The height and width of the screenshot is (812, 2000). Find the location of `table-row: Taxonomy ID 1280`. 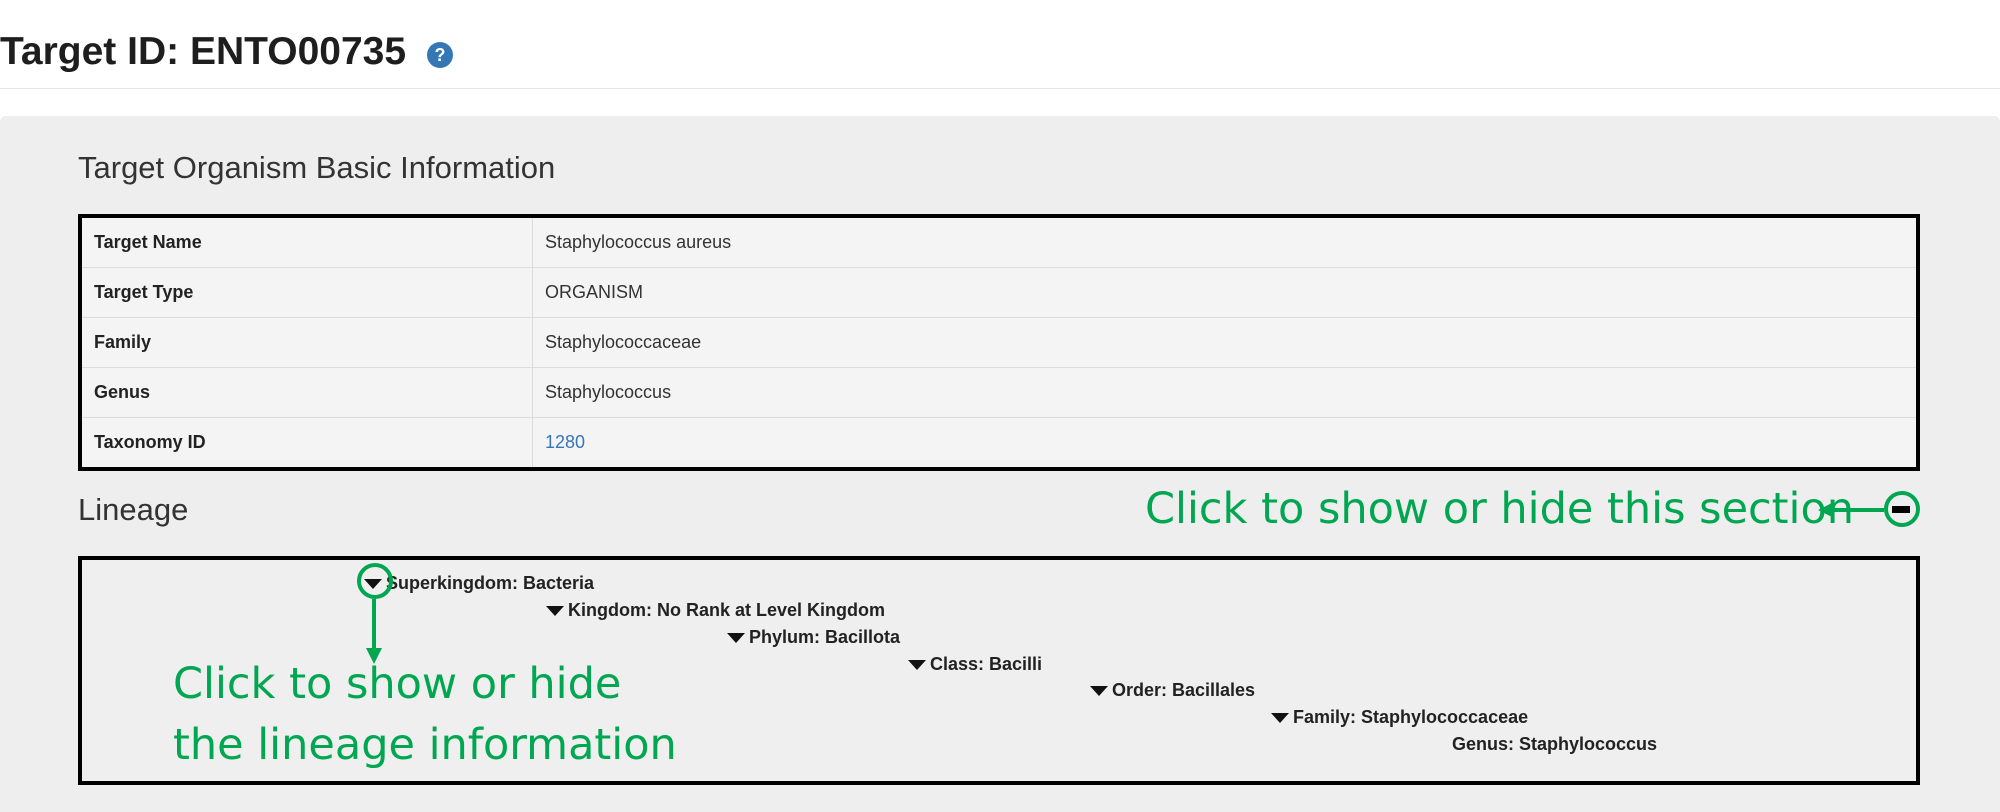

table-row: Taxonomy ID 1280 is located at coordinates (999, 443).